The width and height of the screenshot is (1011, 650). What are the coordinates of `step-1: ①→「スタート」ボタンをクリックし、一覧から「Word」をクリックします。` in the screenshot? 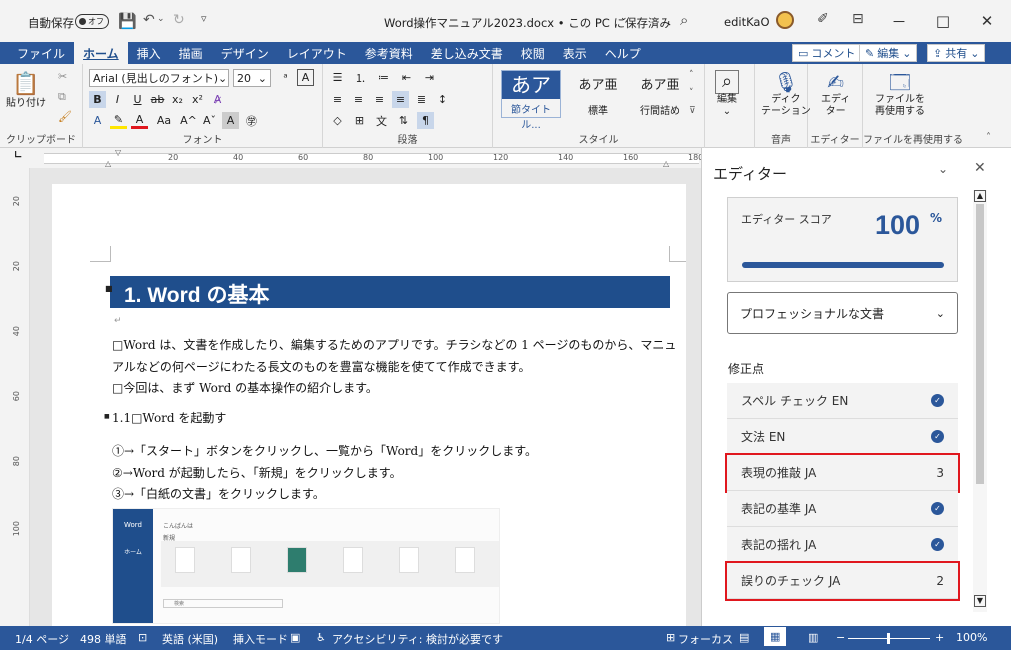 It's located at (324, 450).